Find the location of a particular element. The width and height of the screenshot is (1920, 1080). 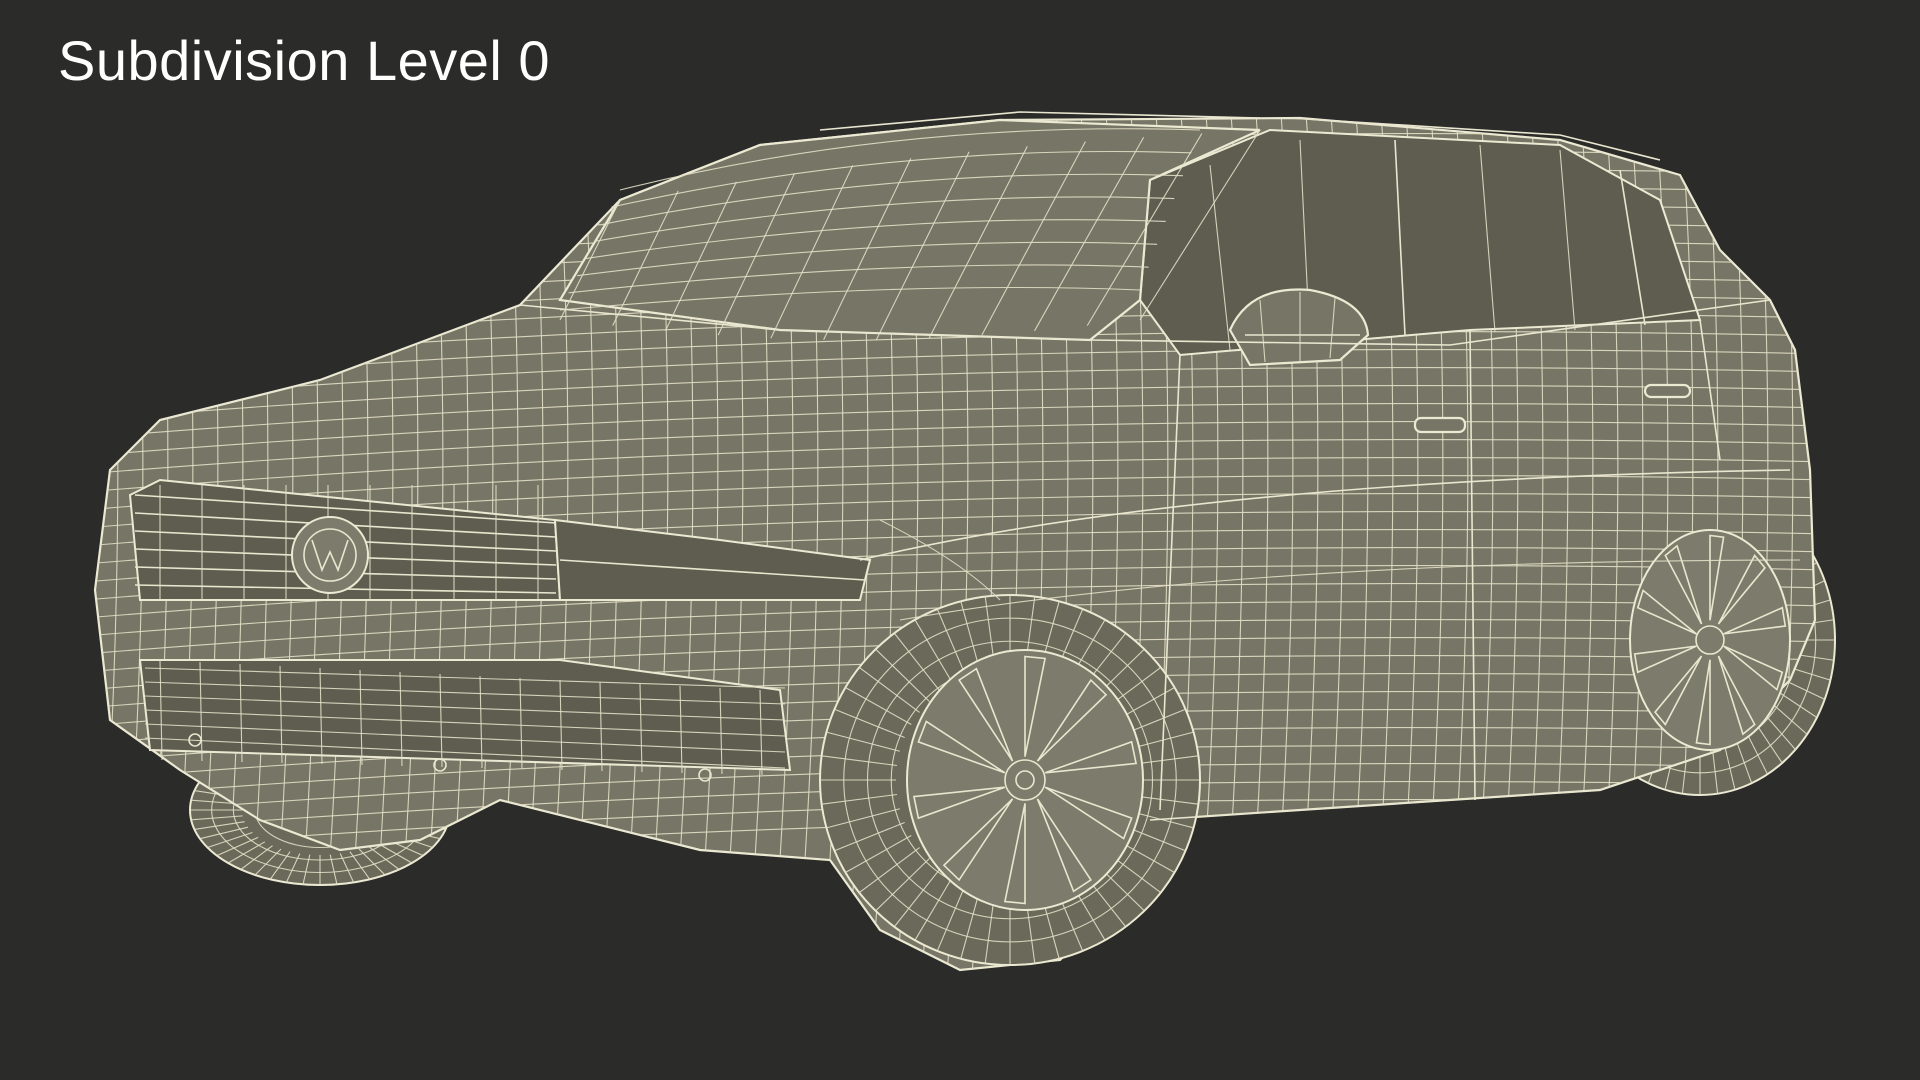

mesh-edge-vertical is located at coordinates (81, 550).